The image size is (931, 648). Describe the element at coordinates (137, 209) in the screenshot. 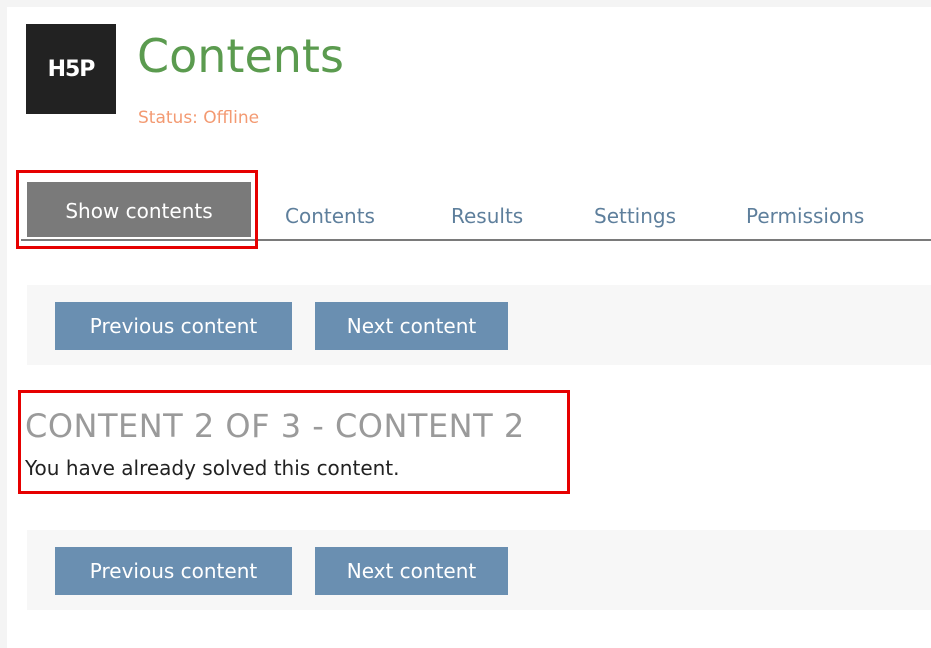

I see `highlight-box-tab` at that location.